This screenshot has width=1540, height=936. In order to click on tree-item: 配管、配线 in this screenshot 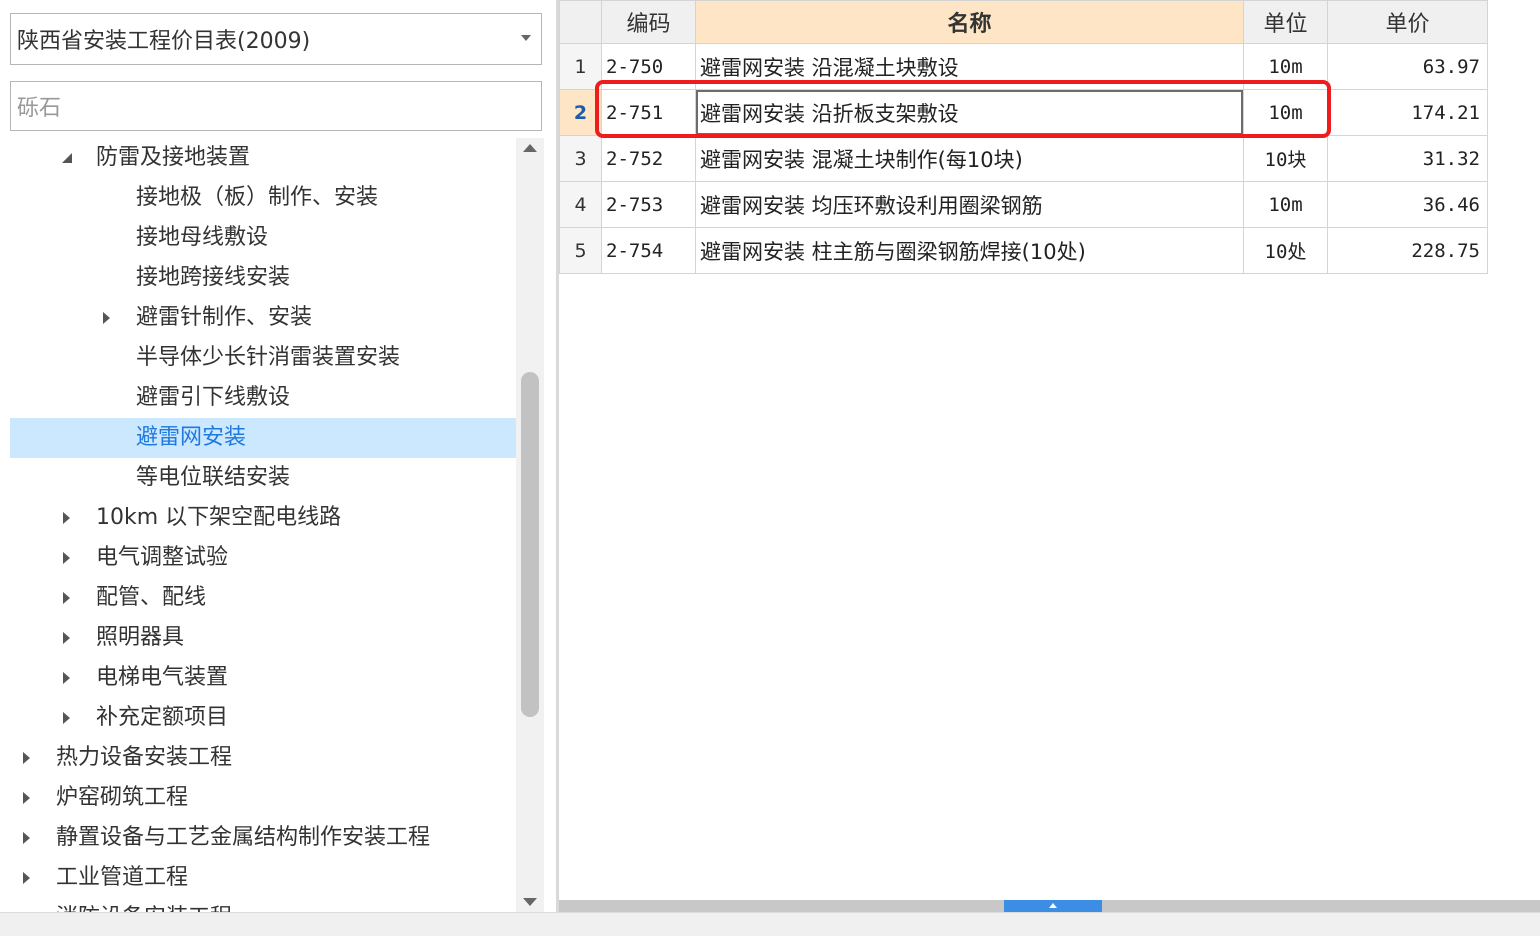, I will do `click(263, 598)`.